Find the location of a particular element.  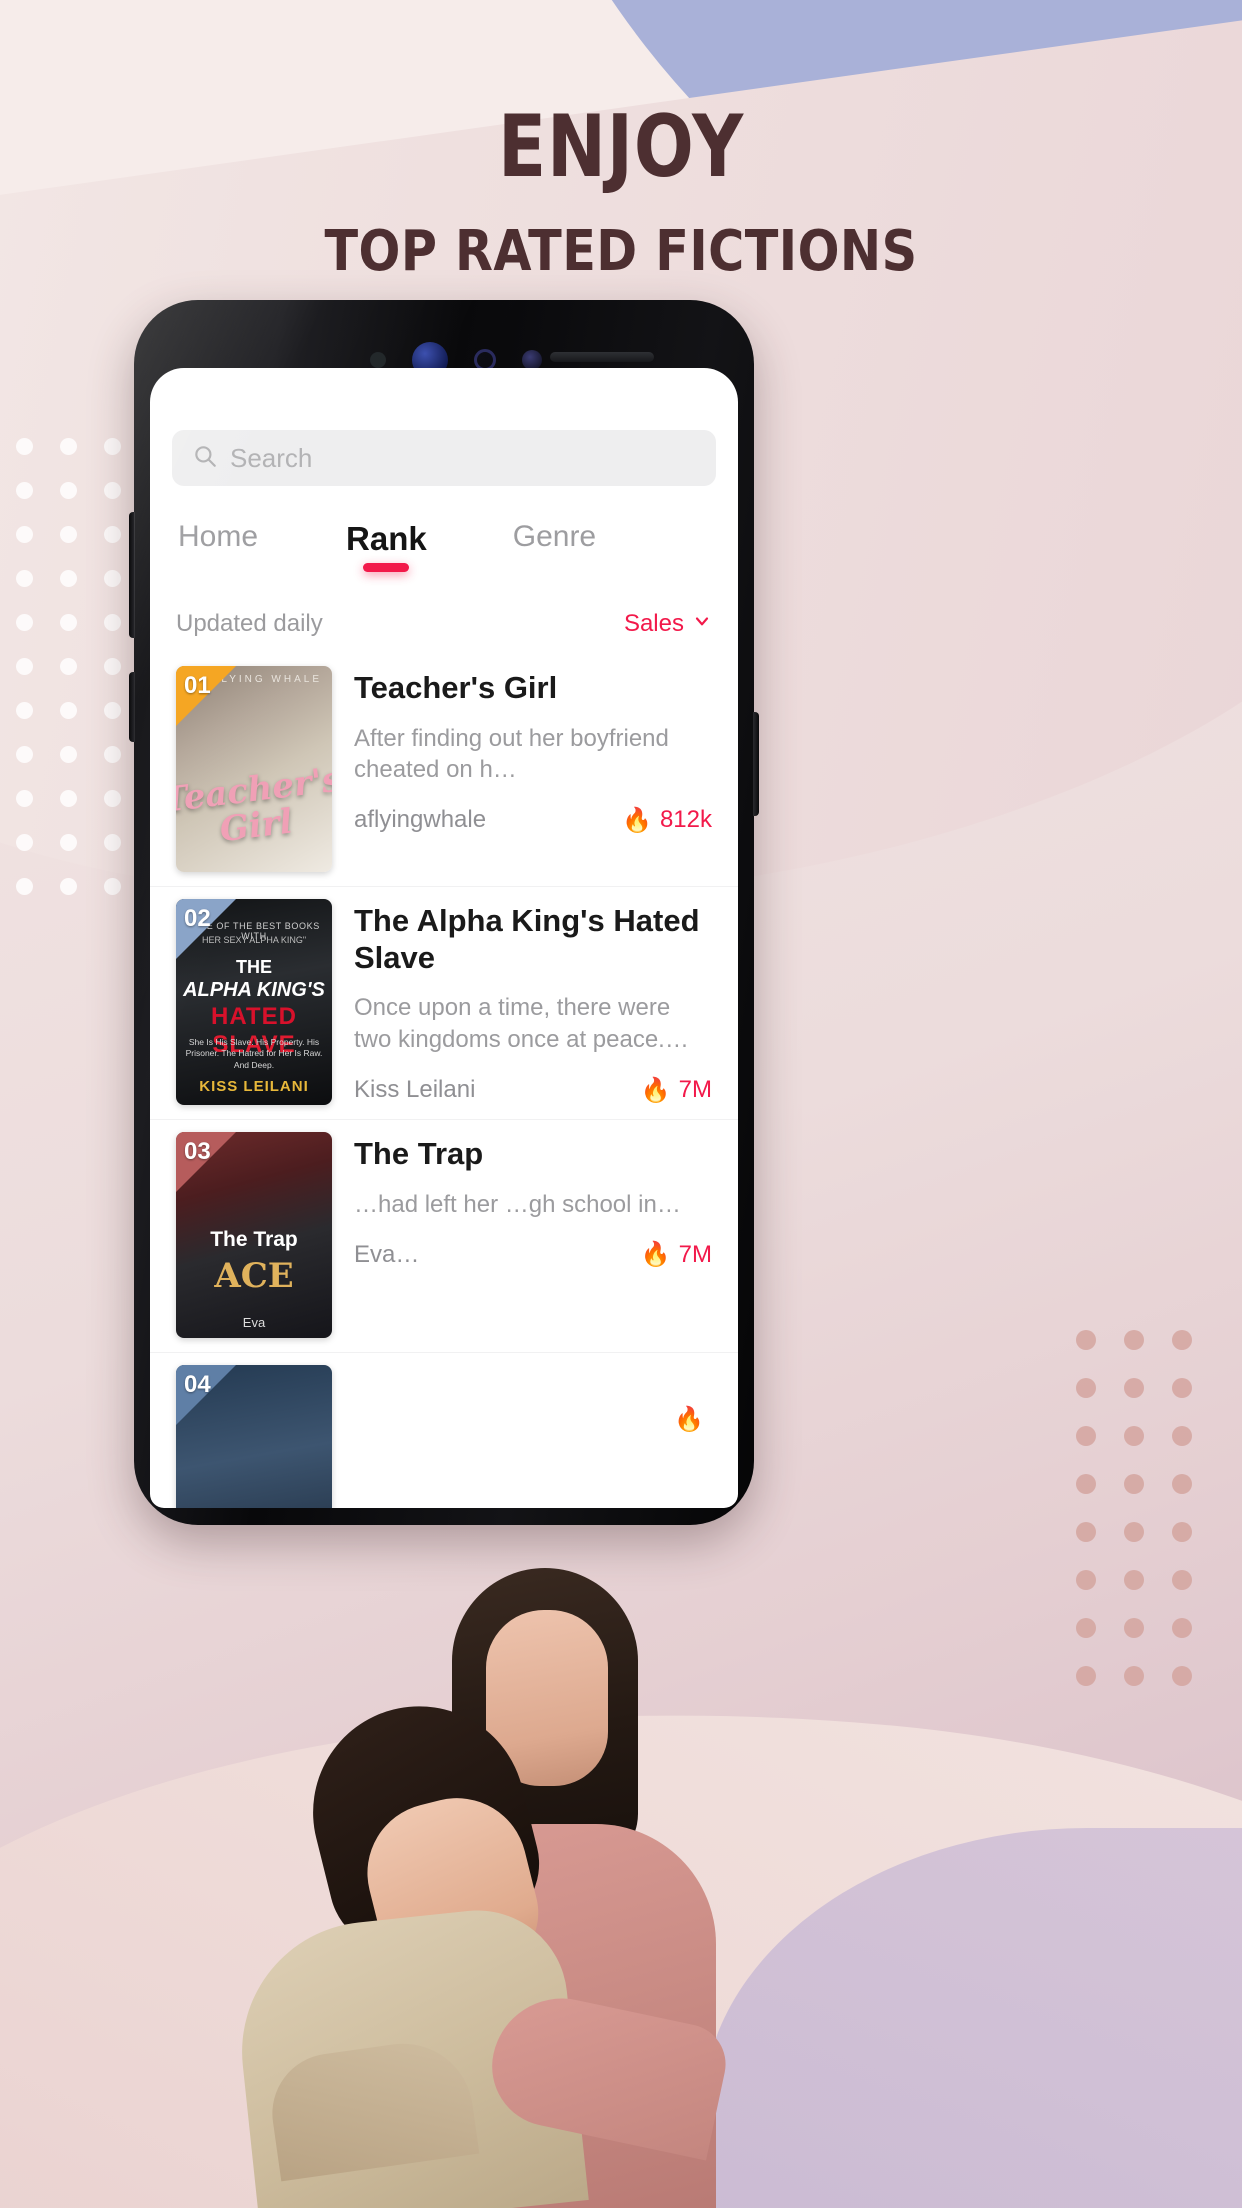

book-footer: aflyingwhale 🔥 812k is located at coordinates (533, 820).